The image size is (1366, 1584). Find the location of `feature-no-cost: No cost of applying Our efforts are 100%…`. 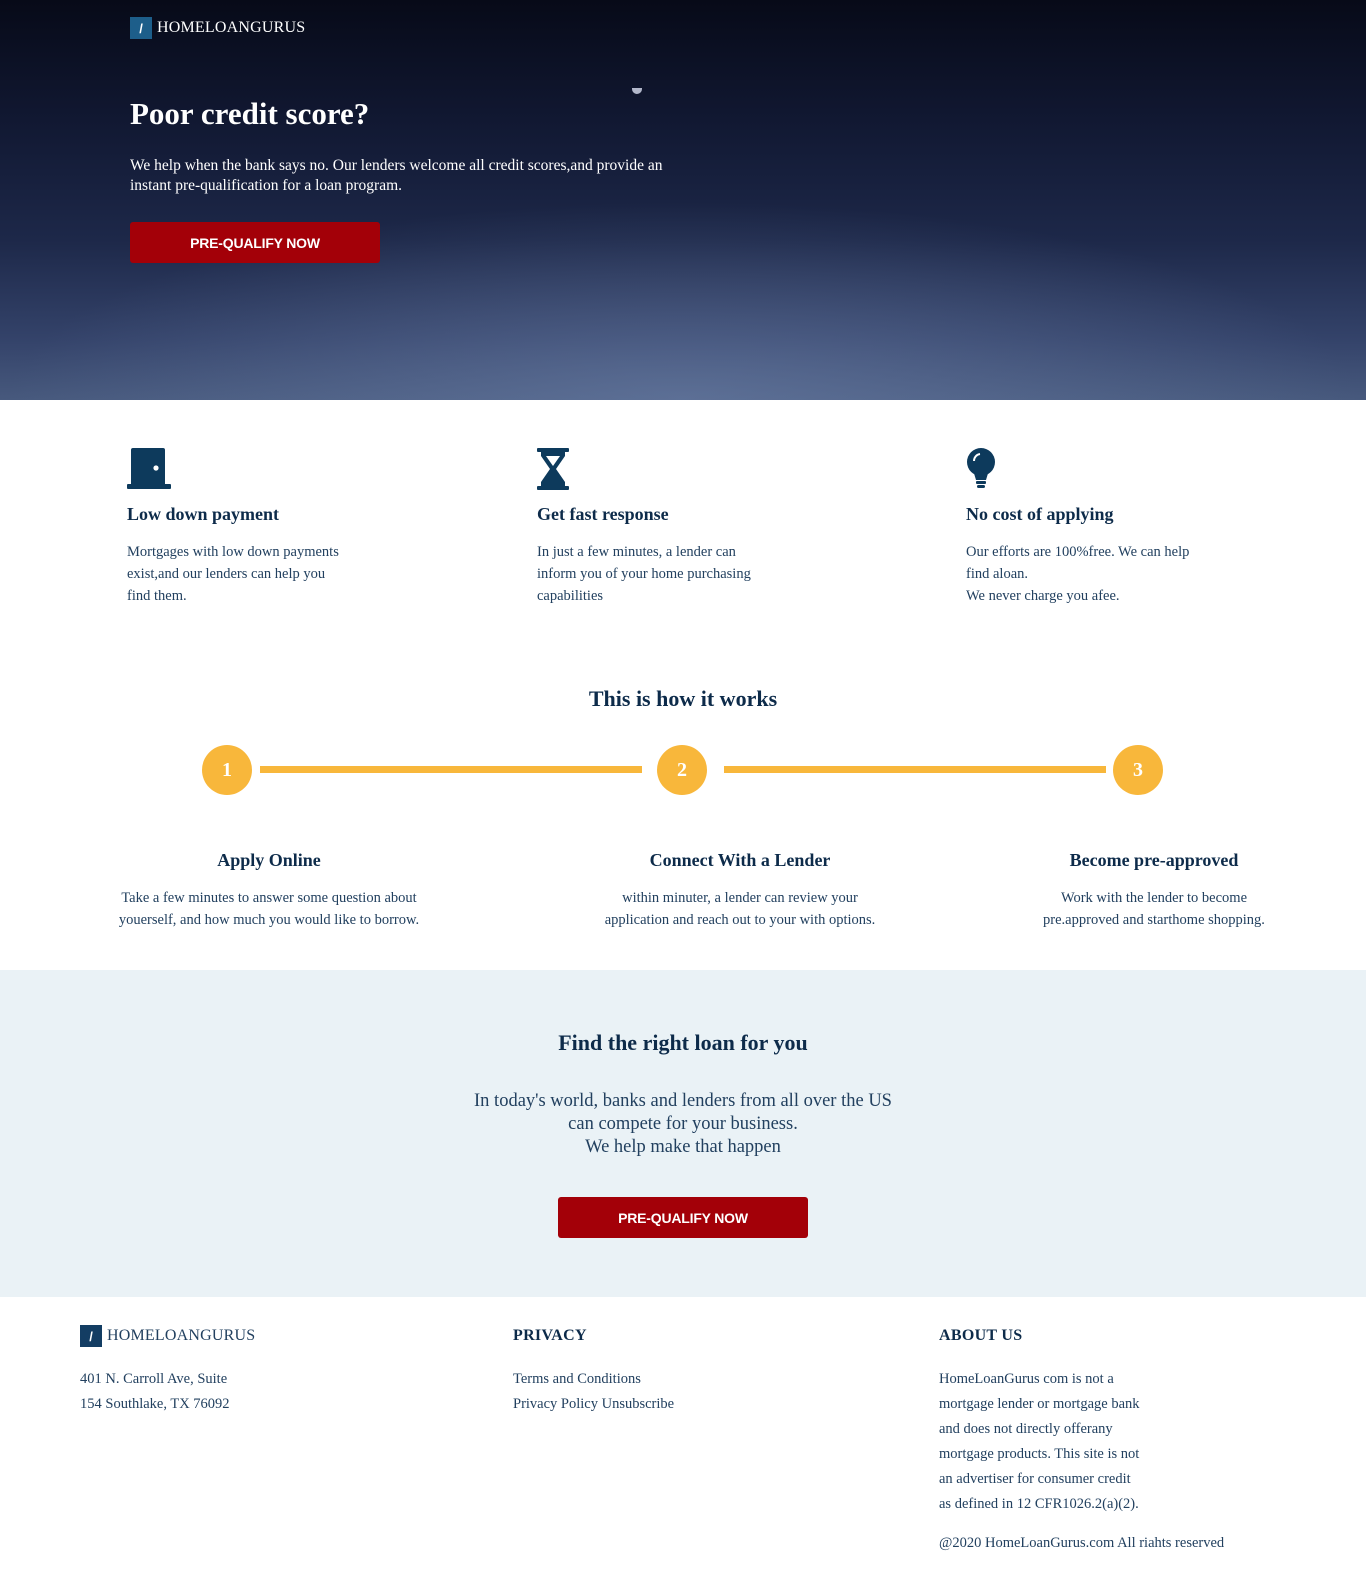

feature-no-cost: No cost of applying Our efforts are 100%… is located at coordinates (1116, 527).